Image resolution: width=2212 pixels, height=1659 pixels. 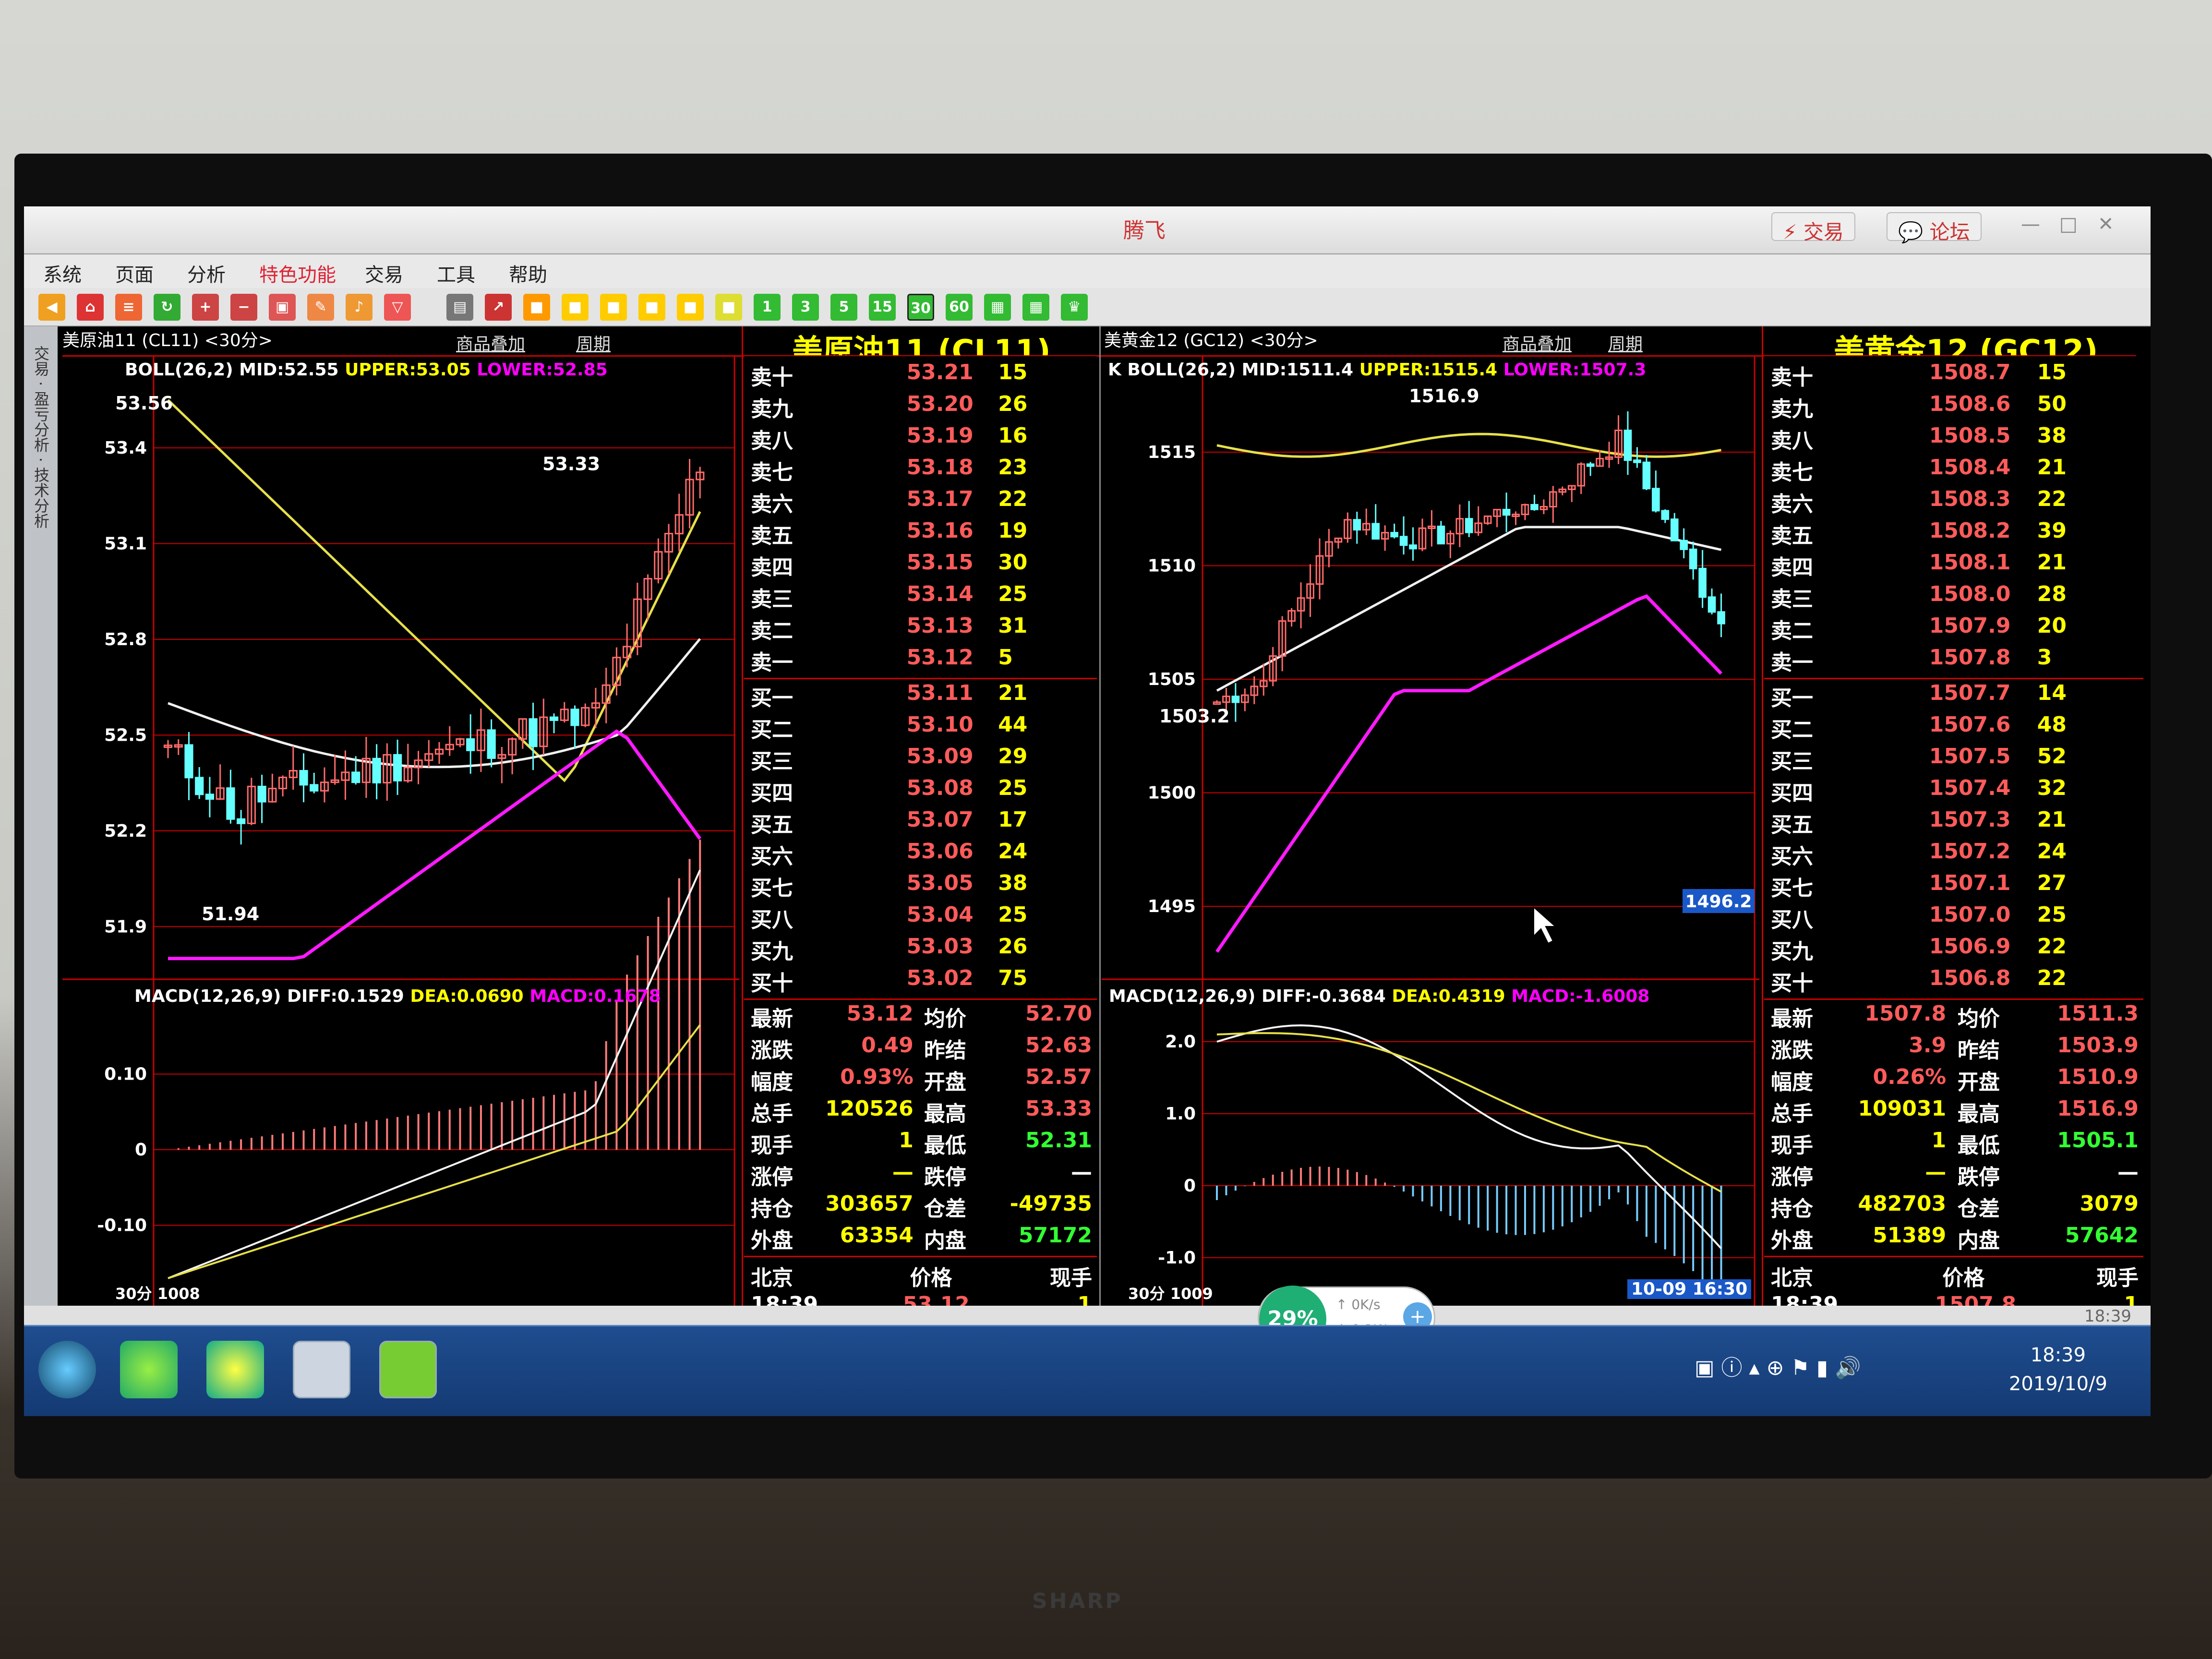 I want to click on forum-button: 💬 论坛, so click(x=1934, y=228).